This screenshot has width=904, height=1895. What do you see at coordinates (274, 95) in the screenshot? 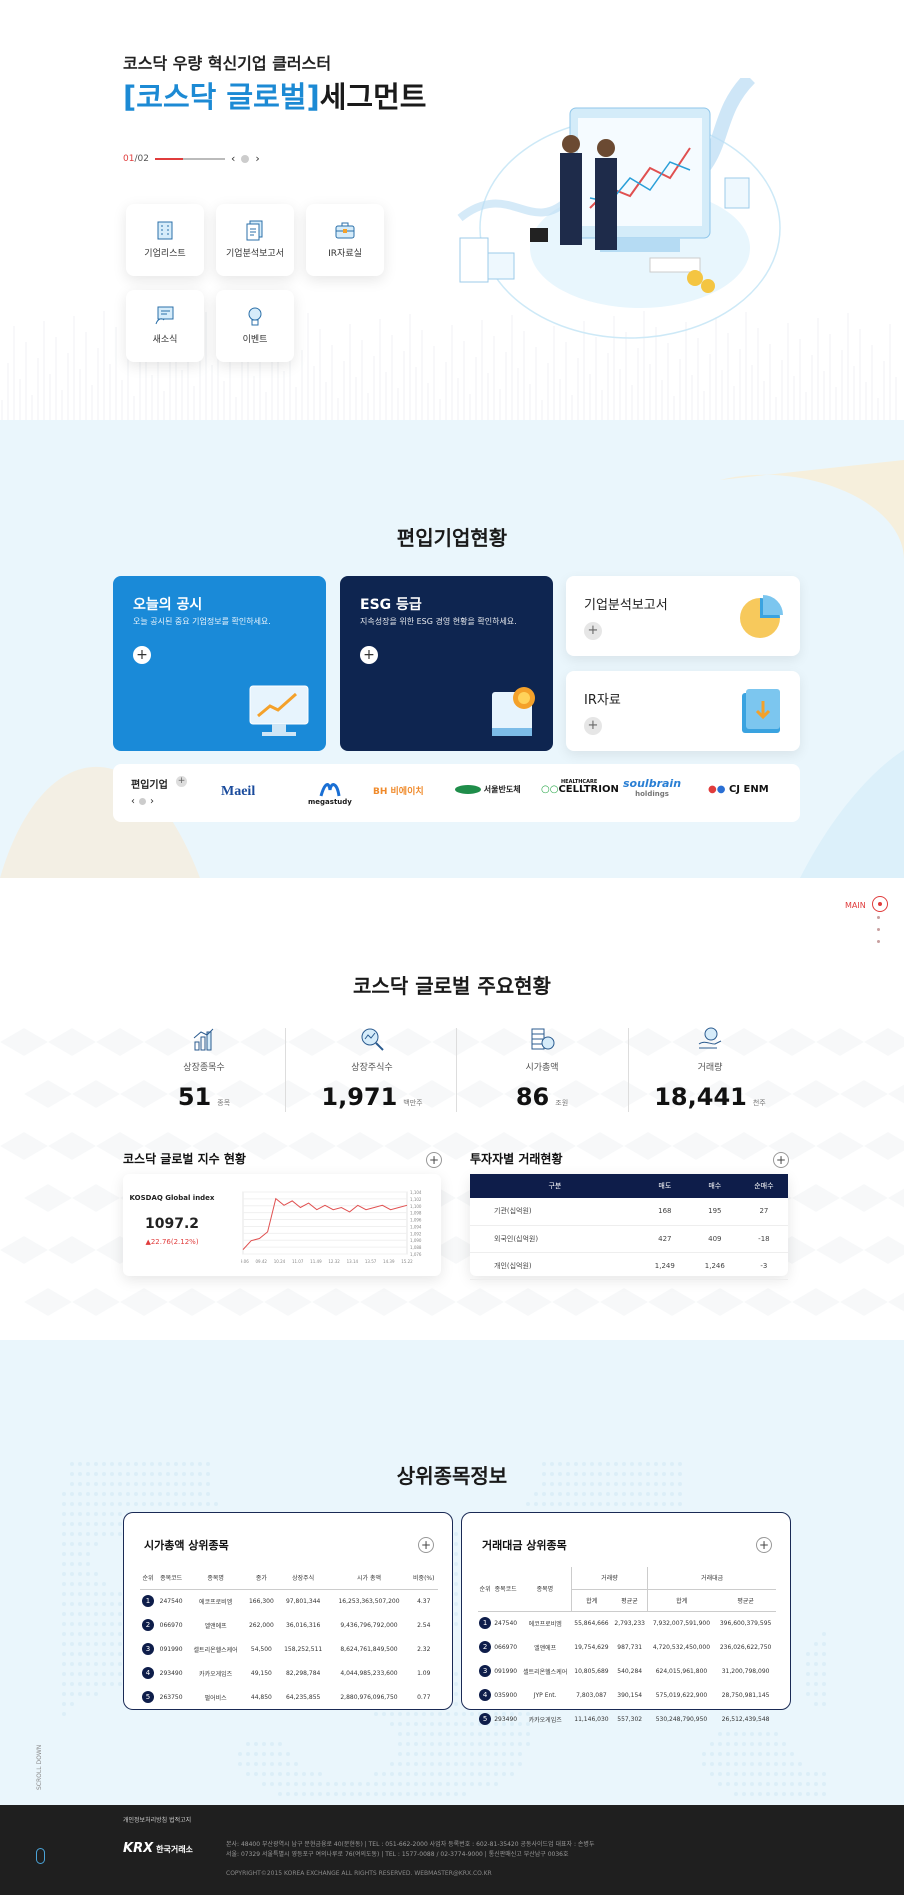
I see `hero-title: [코스닥 글로벌]세그먼트` at bounding box center [274, 95].